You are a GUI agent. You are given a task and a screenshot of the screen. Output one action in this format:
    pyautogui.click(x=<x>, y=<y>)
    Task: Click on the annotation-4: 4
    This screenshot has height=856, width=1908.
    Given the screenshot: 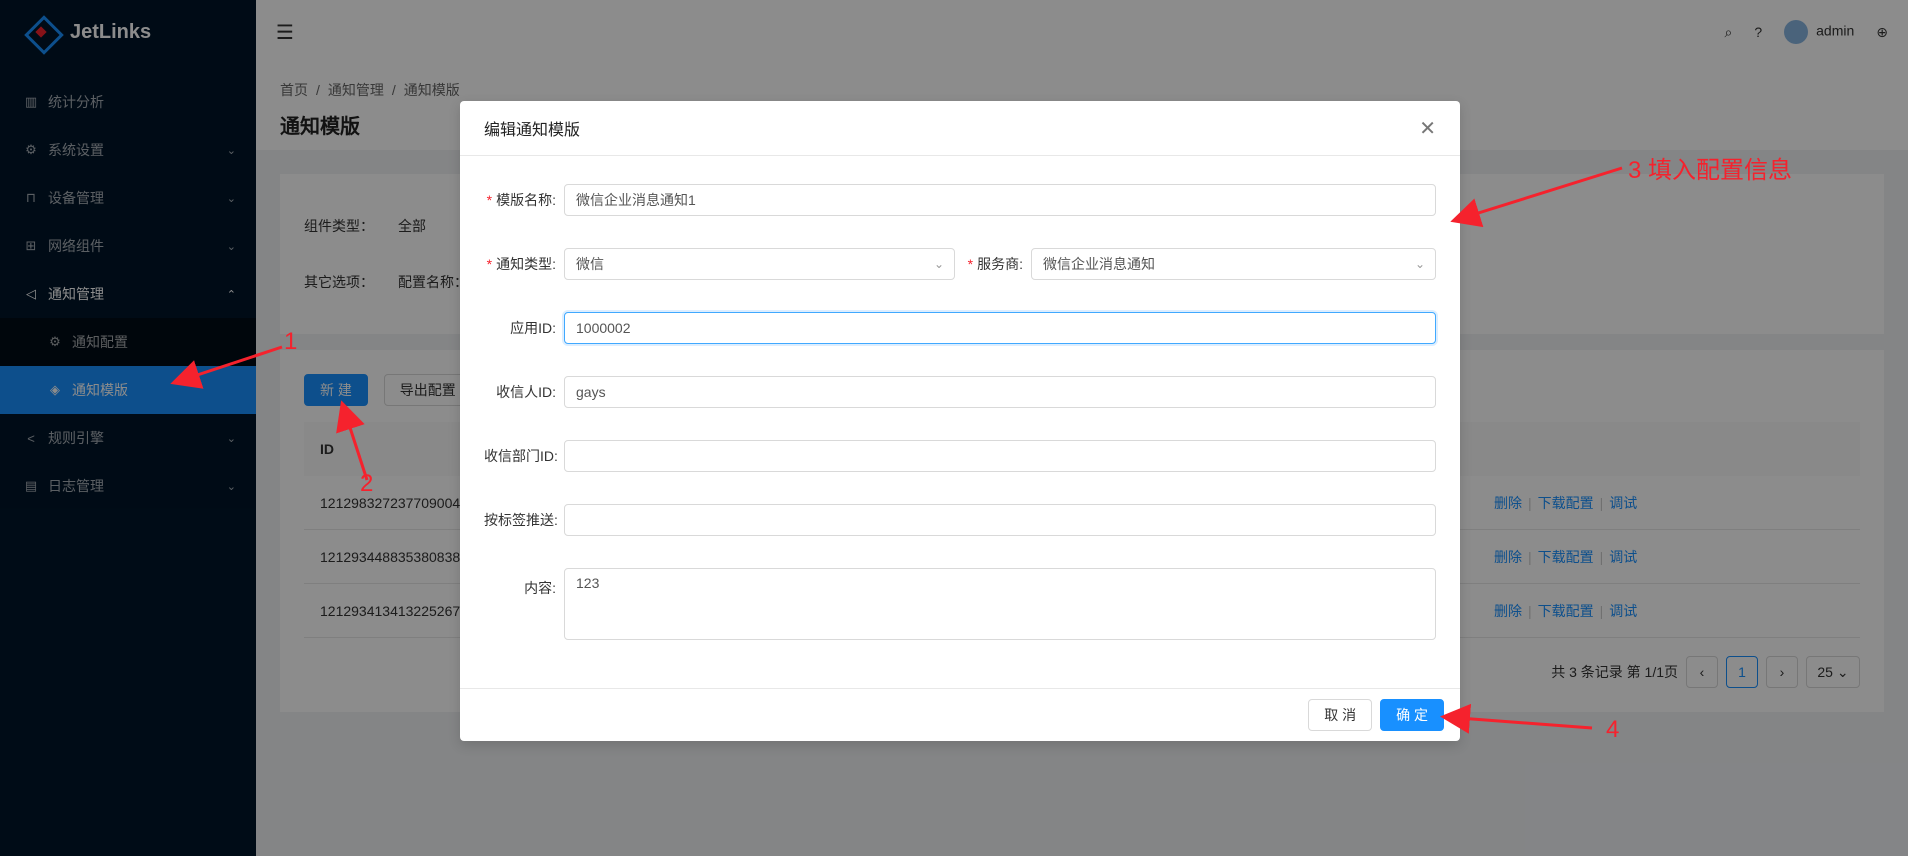 What is the action you would take?
    pyautogui.click(x=1613, y=729)
    